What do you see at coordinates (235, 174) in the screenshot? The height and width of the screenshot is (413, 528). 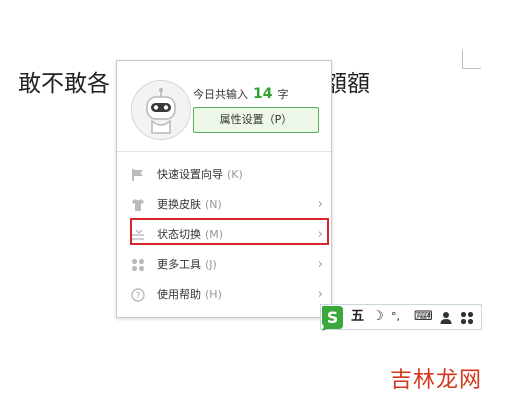 I see `menu-item-shortcut: (K)` at bounding box center [235, 174].